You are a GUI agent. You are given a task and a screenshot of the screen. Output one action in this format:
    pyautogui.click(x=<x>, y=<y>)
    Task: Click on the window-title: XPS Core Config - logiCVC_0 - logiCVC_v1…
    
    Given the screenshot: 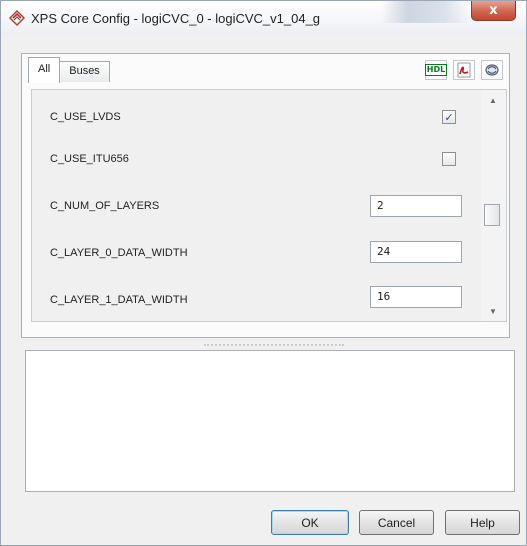 What is the action you would take?
    pyautogui.click(x=176, y=18)
    